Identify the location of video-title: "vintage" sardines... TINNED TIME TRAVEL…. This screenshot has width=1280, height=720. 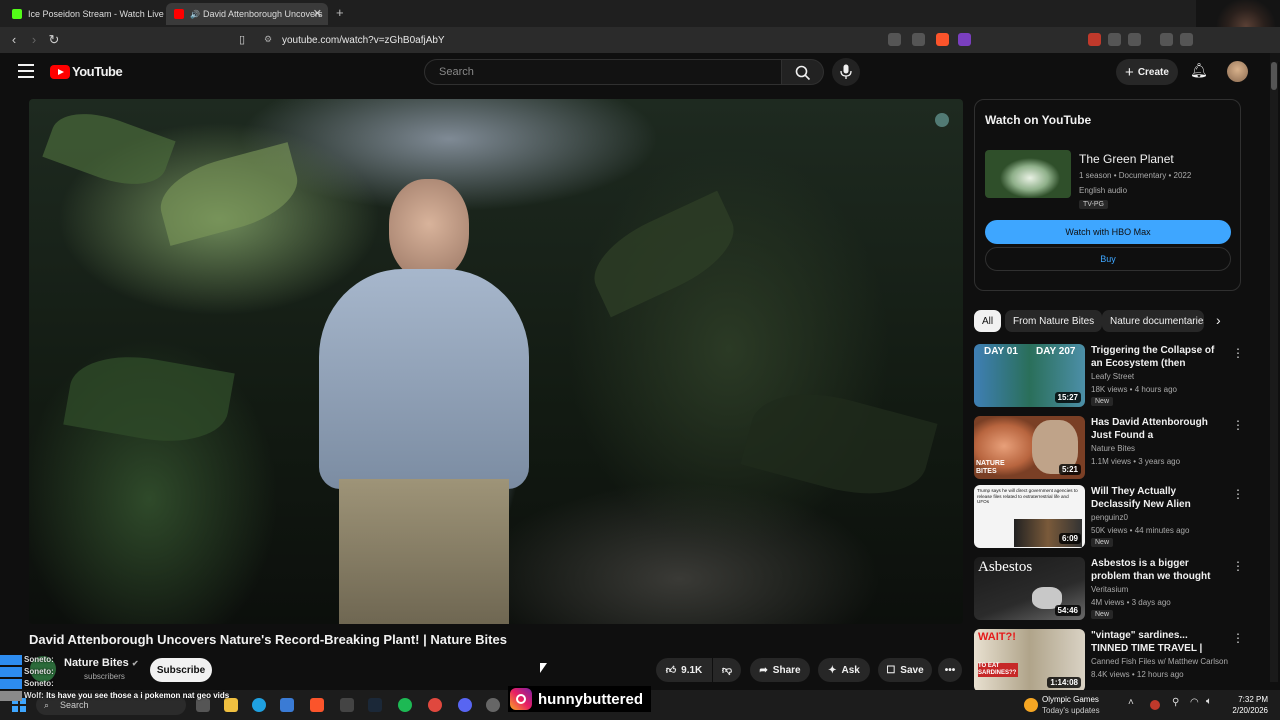
(1158, 642).